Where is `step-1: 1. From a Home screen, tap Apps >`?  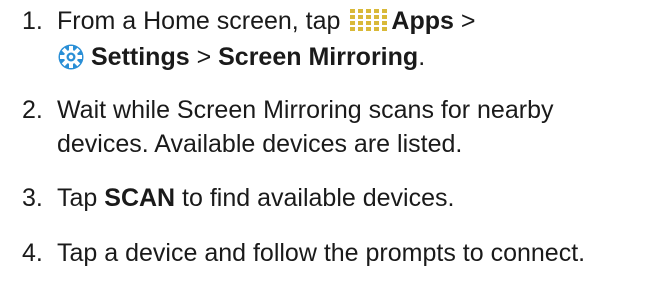 step-1: 1. From a Home screen, tap Apps > is located at coordinates (248, 21).